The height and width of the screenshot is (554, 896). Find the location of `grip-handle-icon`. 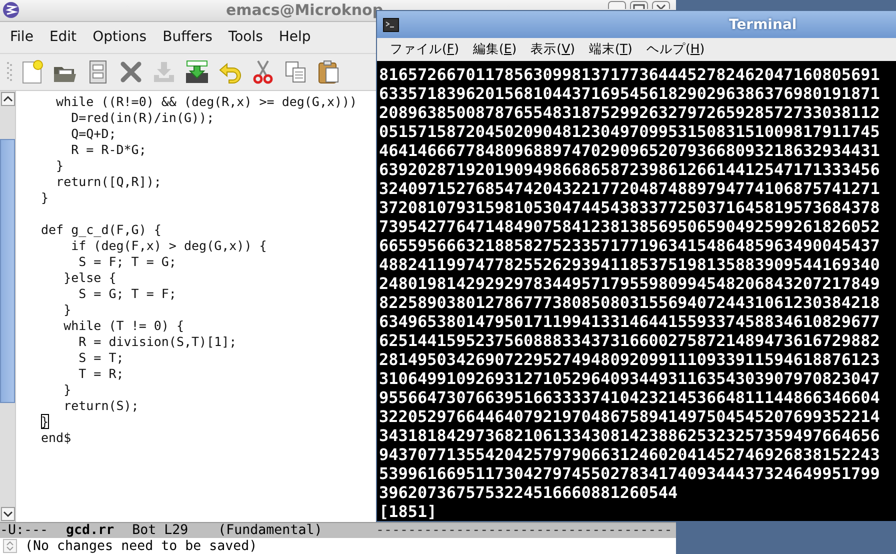

grip-handle-icon is located at coordinates (9, 72).